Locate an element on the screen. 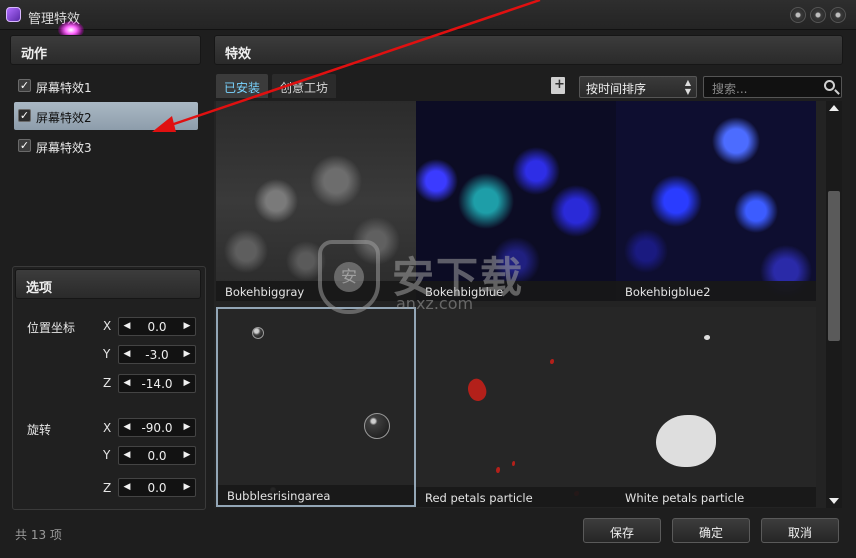  options-header: 选项 is located at coordinates (108, 284).